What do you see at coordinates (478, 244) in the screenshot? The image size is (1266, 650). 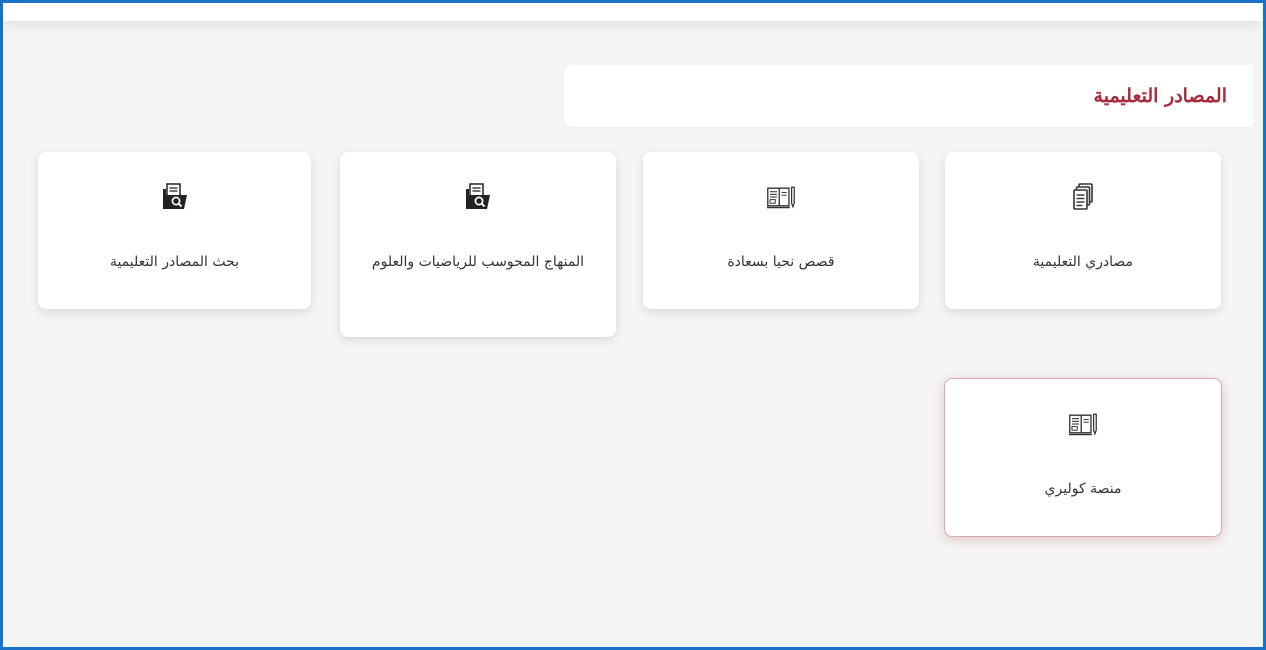 I see `card-computerized-curriculum: المنهاج المحوسب للرياضيات والعلوم` at bounding box center [478, 244].